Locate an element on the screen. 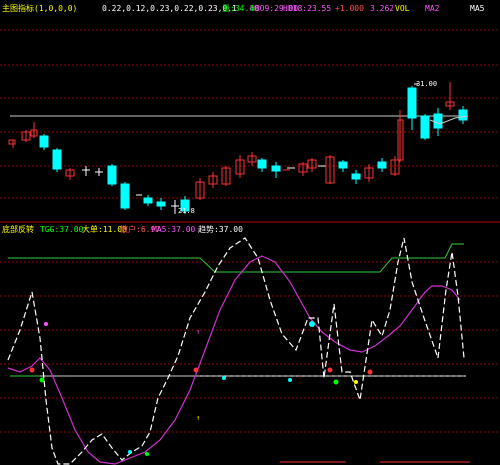 The width and height of the screenshot is (500, 465). indicator-mark-1: ↑ is located at coordinates (198, 332).